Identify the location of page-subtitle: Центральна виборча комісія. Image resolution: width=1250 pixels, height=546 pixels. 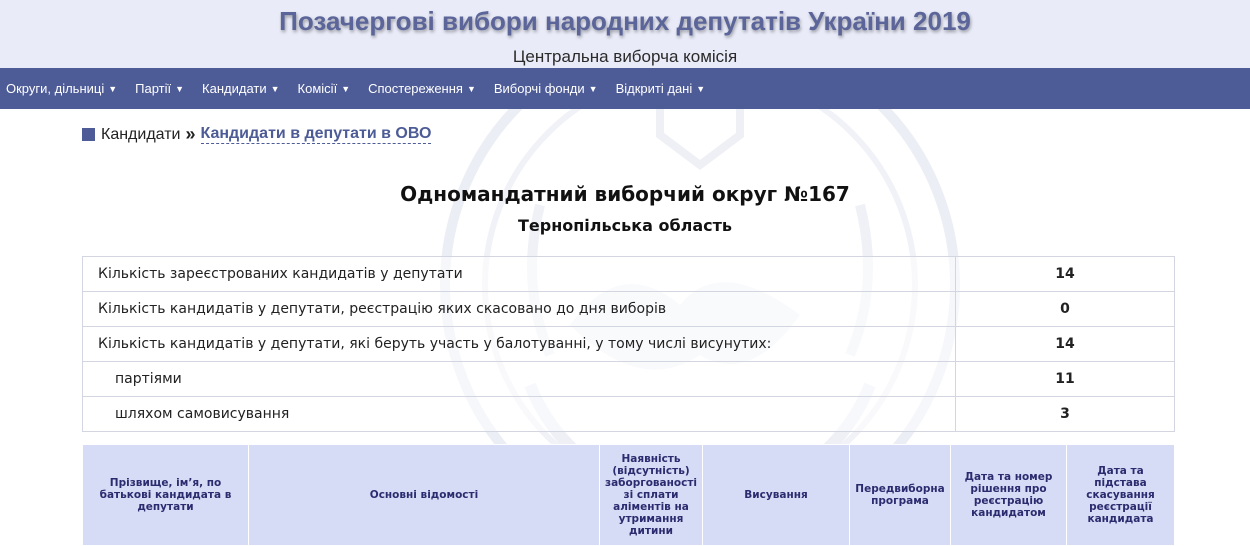
(625, 56).